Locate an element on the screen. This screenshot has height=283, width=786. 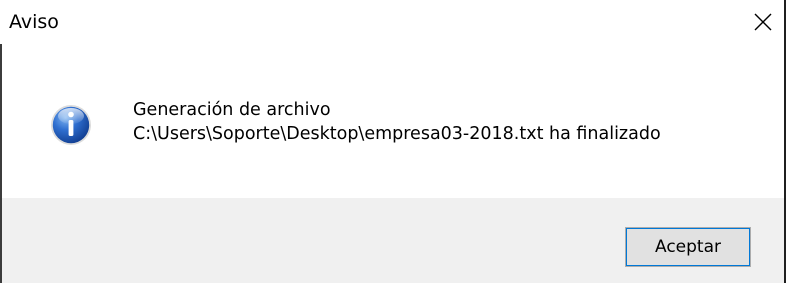
close-icon is located at coordinates (763, 22).